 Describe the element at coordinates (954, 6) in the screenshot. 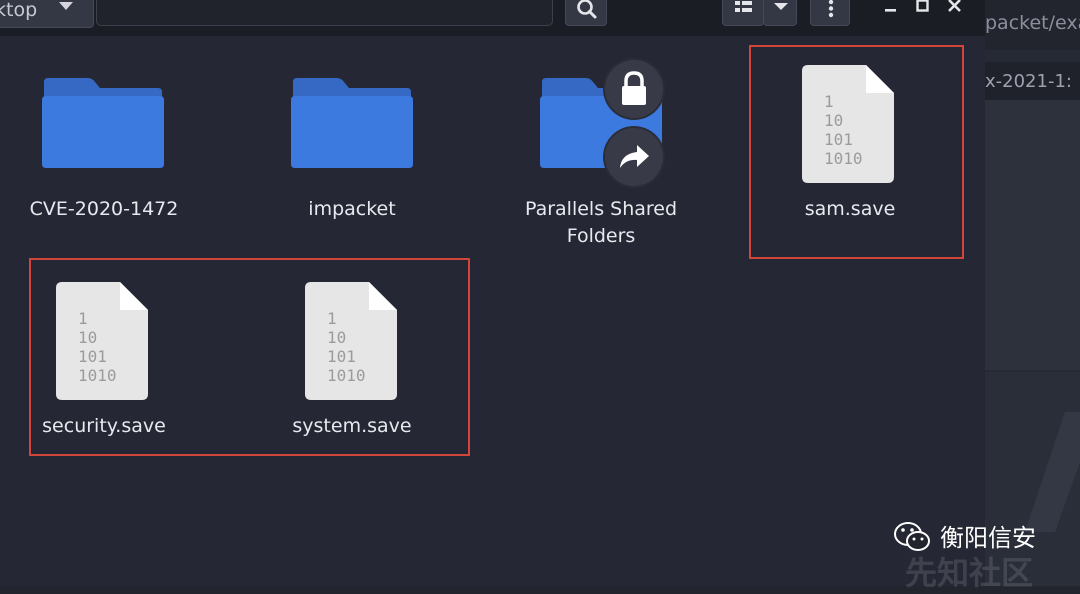

I see `close-icon` at that location.